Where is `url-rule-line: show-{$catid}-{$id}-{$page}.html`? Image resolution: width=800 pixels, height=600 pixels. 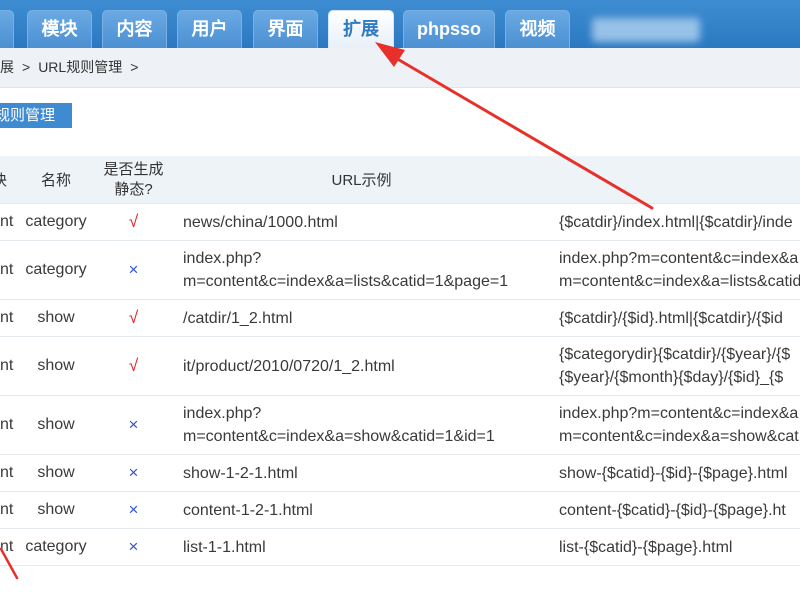
url-rule-line: show-{$catid}-{$id}-{$page}.html is located at coordinates (673, 473).